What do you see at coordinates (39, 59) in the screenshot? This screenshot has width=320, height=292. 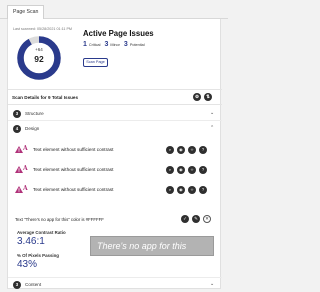 I see `score-value: 92` at bounding box center [39, 59].